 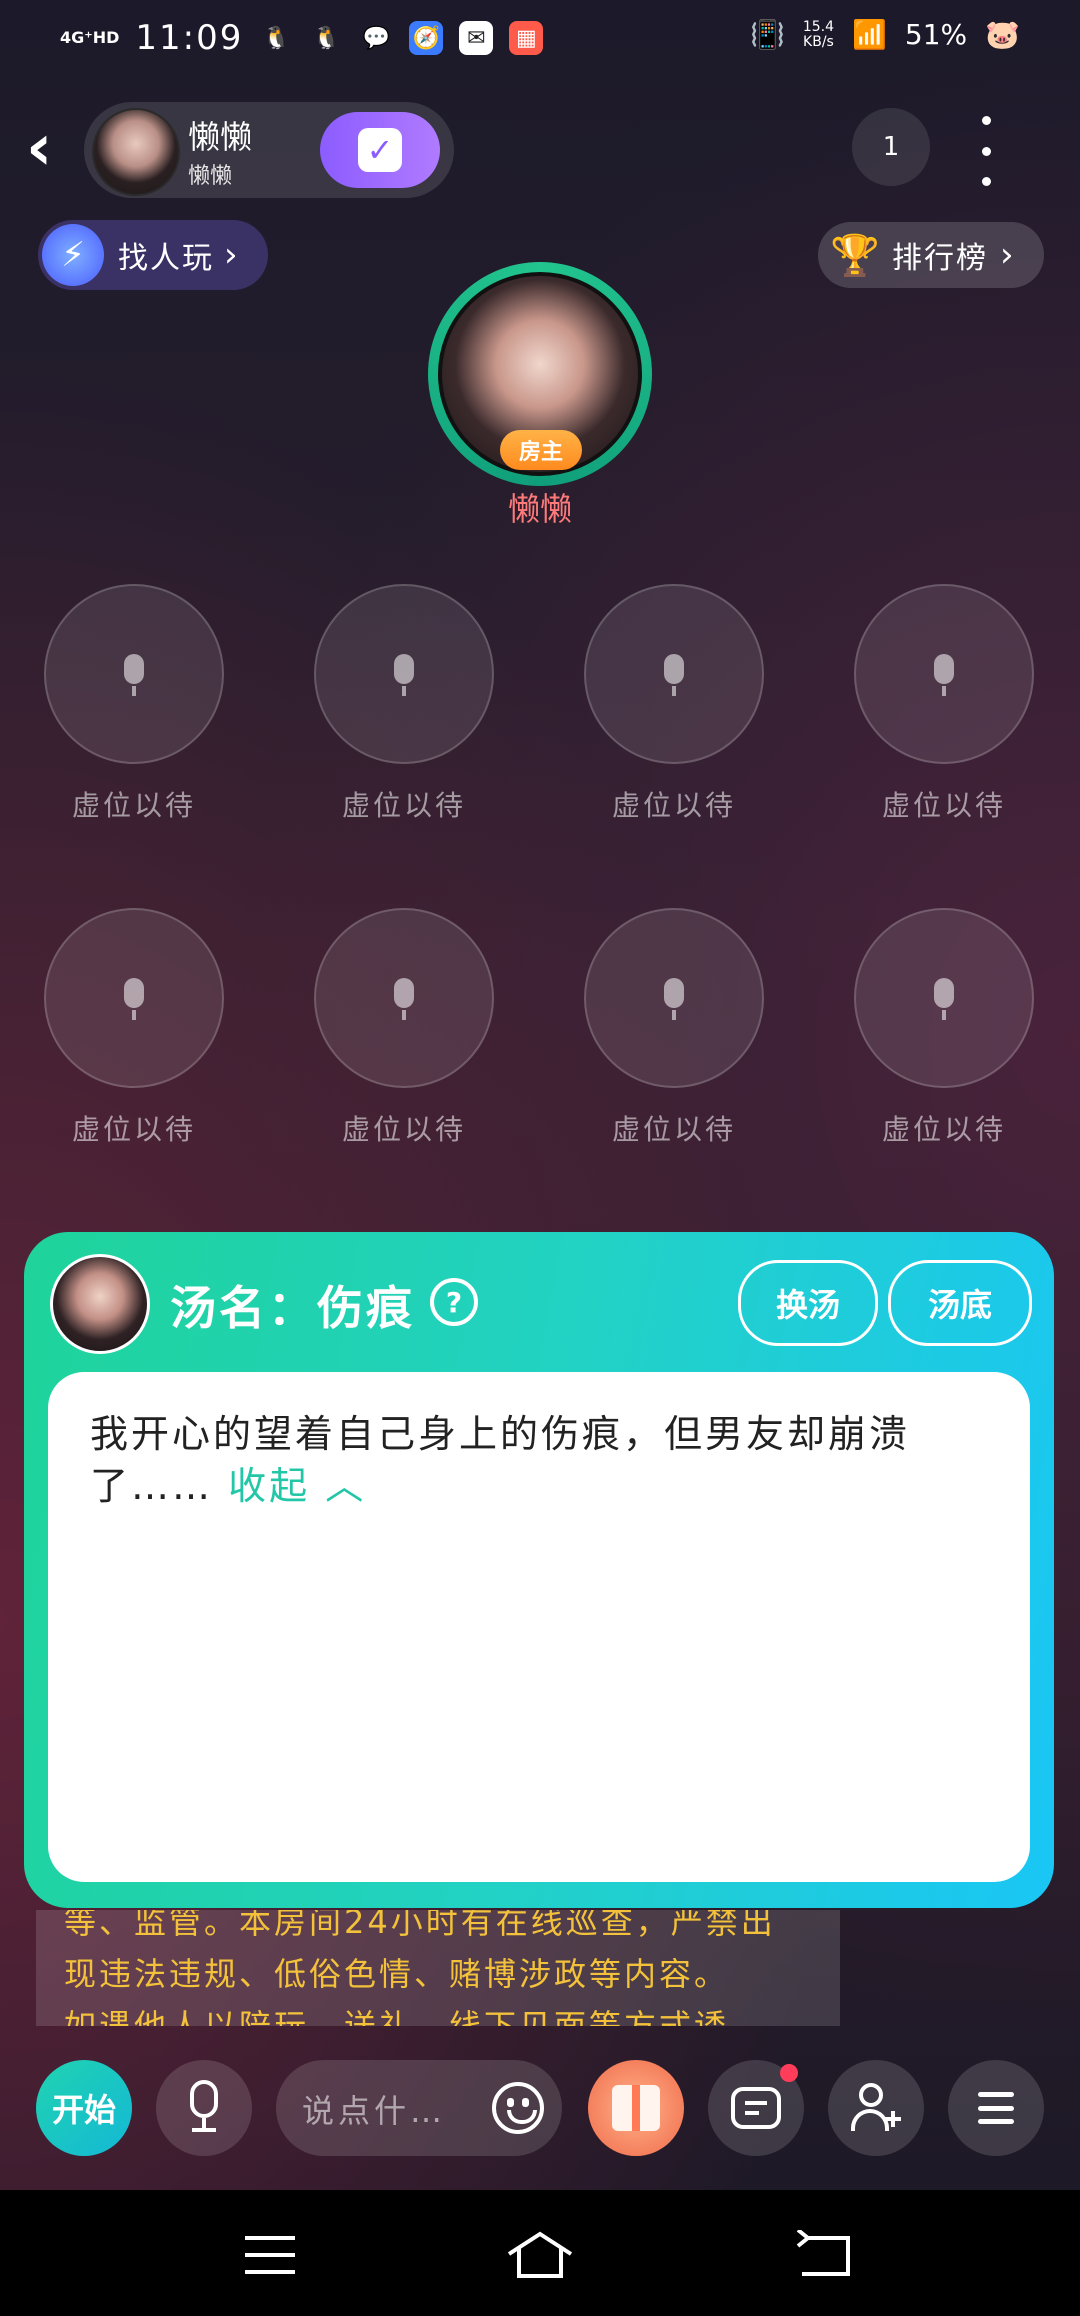 What do you see at coordinates (346, 1486) in the screenshot?
I see `chevron-up-icon: ︿` at bounding box center [346, 1486].